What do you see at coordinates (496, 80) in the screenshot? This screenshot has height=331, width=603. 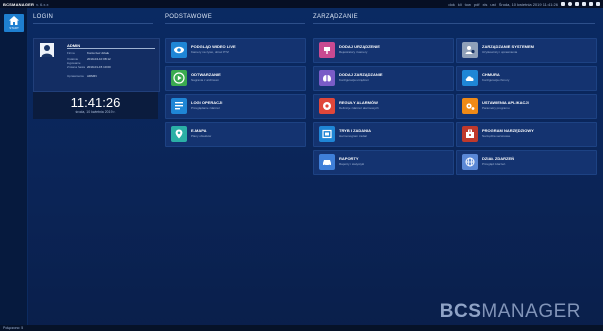 I see `tile-subtitle: Konfiguracja chmury` at bounding box center [496, 80].